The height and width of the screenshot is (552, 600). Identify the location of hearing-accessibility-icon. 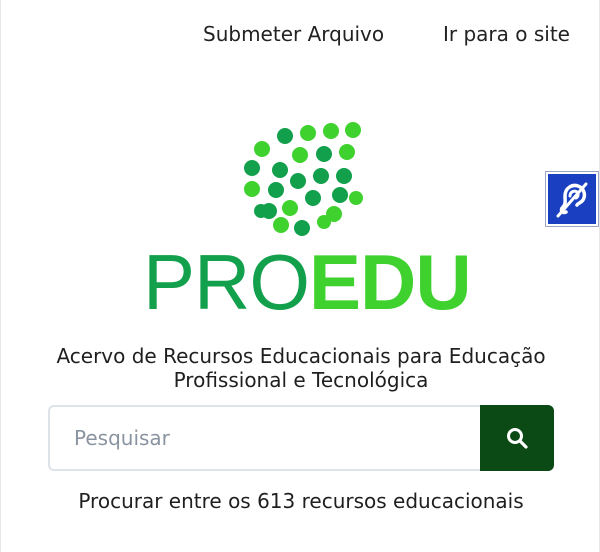
(572, 200).